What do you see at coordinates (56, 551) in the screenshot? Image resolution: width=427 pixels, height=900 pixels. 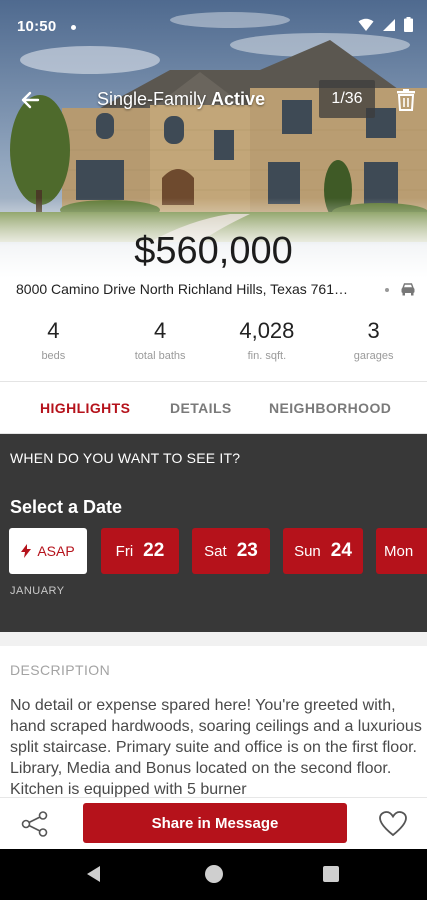 I see `asap-label: ASAP` at bounding box center [56, 551].